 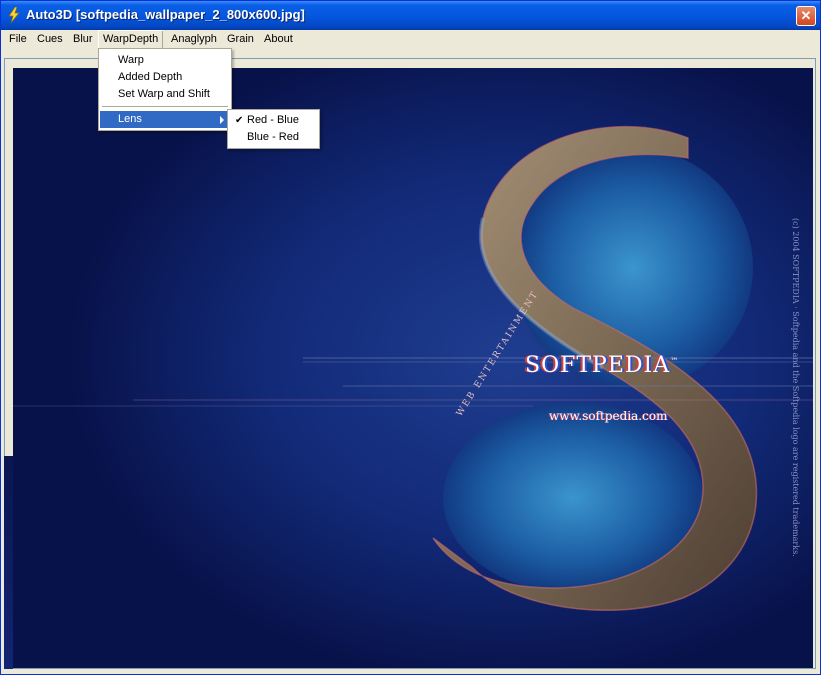 What do you see at coordinates (598, 365) in the screenshot?
I see `brand-name: SOFTPEDIA` at bounding box center [598, 365].